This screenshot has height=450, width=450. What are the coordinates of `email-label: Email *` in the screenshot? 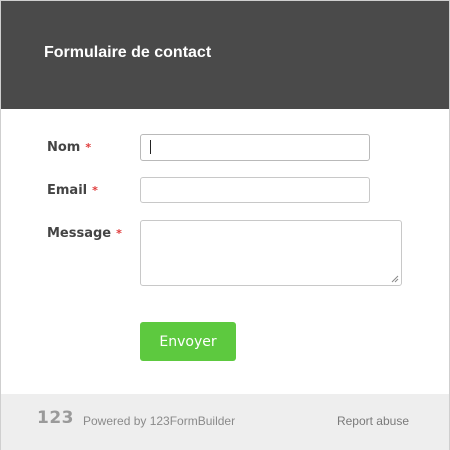 It's located at (72, 190).